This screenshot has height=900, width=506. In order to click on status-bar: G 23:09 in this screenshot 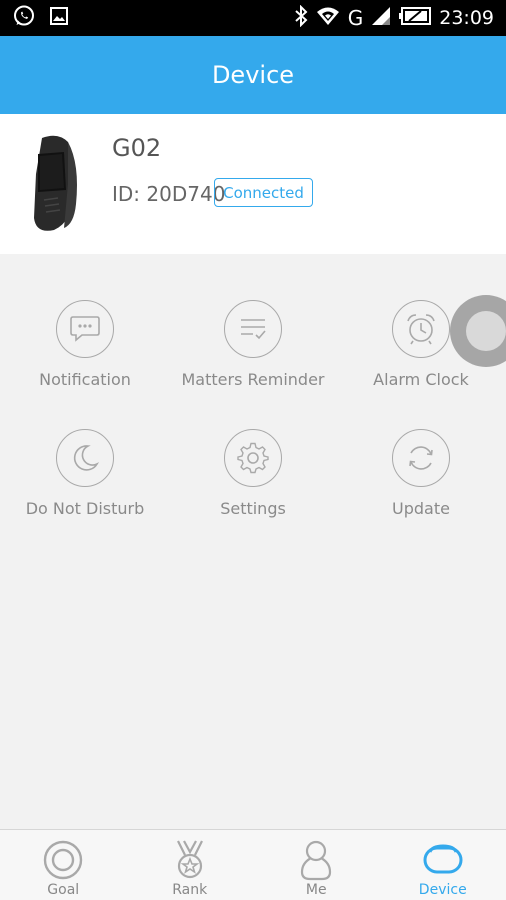, I will do `click(253, 18)`.